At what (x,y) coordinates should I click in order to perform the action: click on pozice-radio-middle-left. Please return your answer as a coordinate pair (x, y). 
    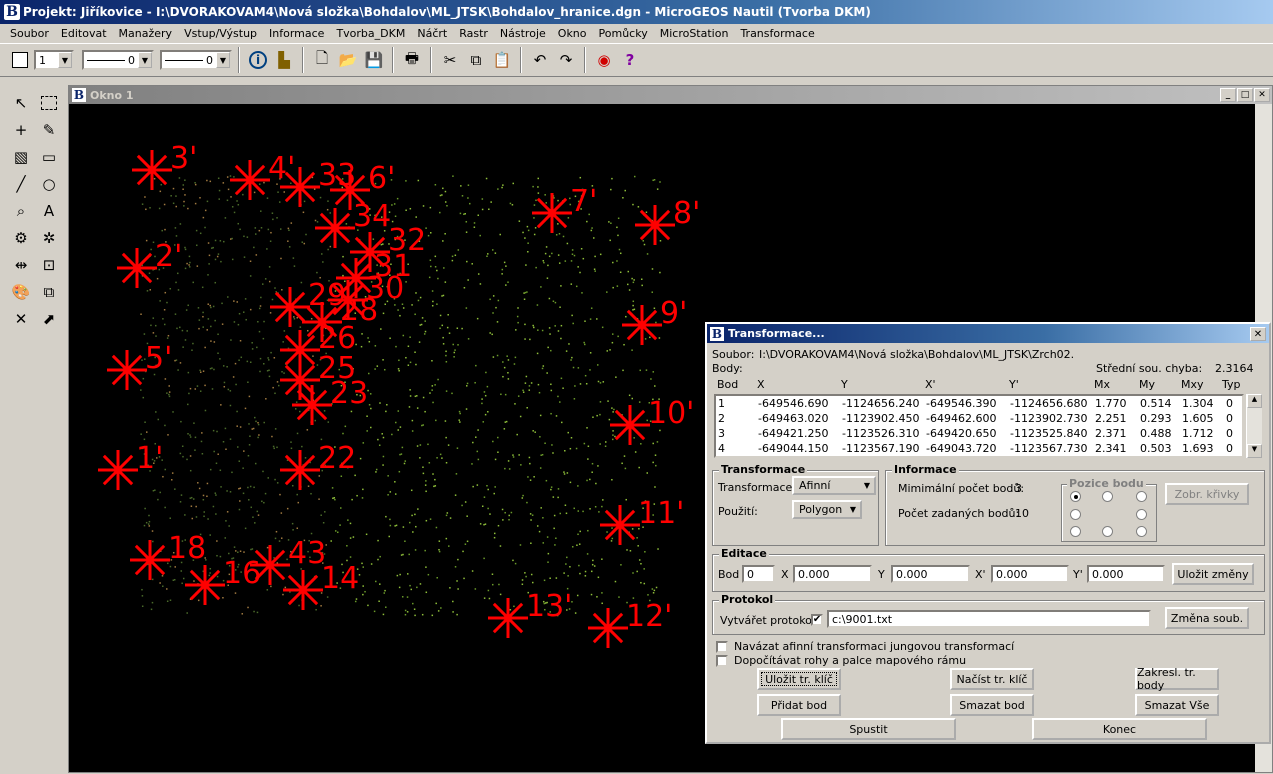
    Looking at the image, I should click on (1075, 514).